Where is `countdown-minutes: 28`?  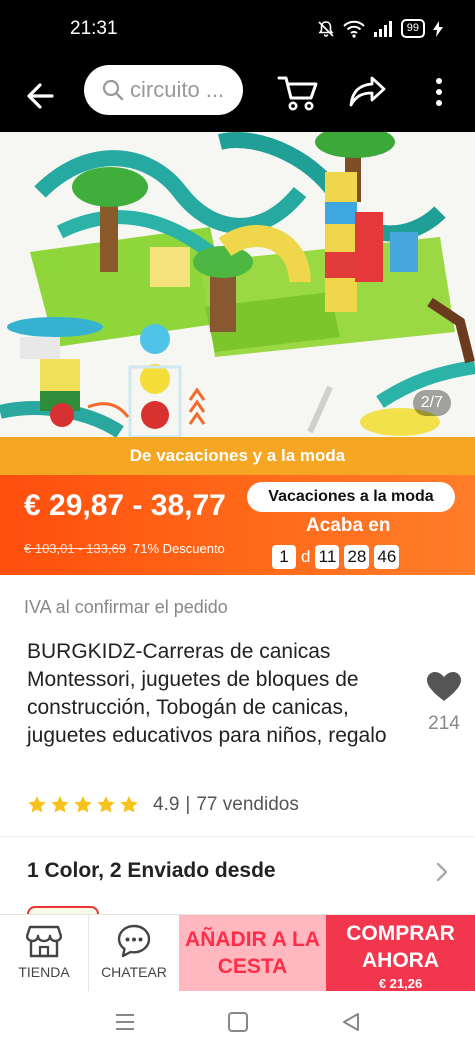 countdown-minutes: 28 is located at coordinates (357, 557).